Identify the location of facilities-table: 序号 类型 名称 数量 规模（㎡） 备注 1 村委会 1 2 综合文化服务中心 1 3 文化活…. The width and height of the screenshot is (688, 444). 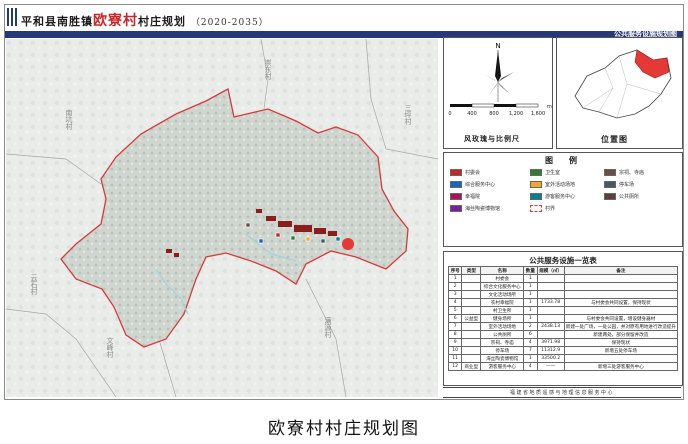
(563, 318).